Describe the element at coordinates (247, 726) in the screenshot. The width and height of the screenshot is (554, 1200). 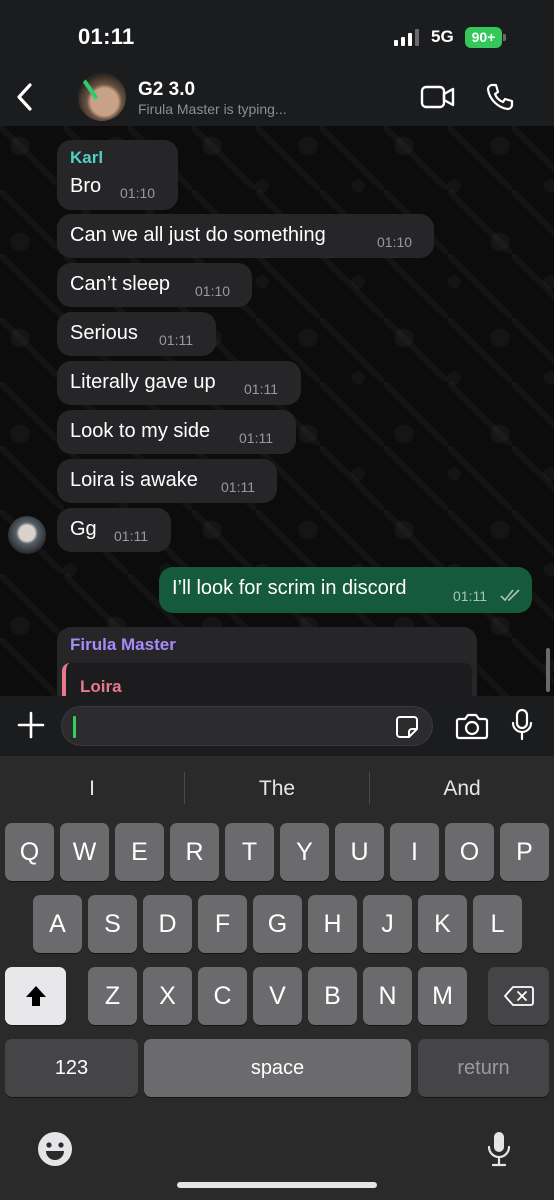
I see `message-input` at that location.